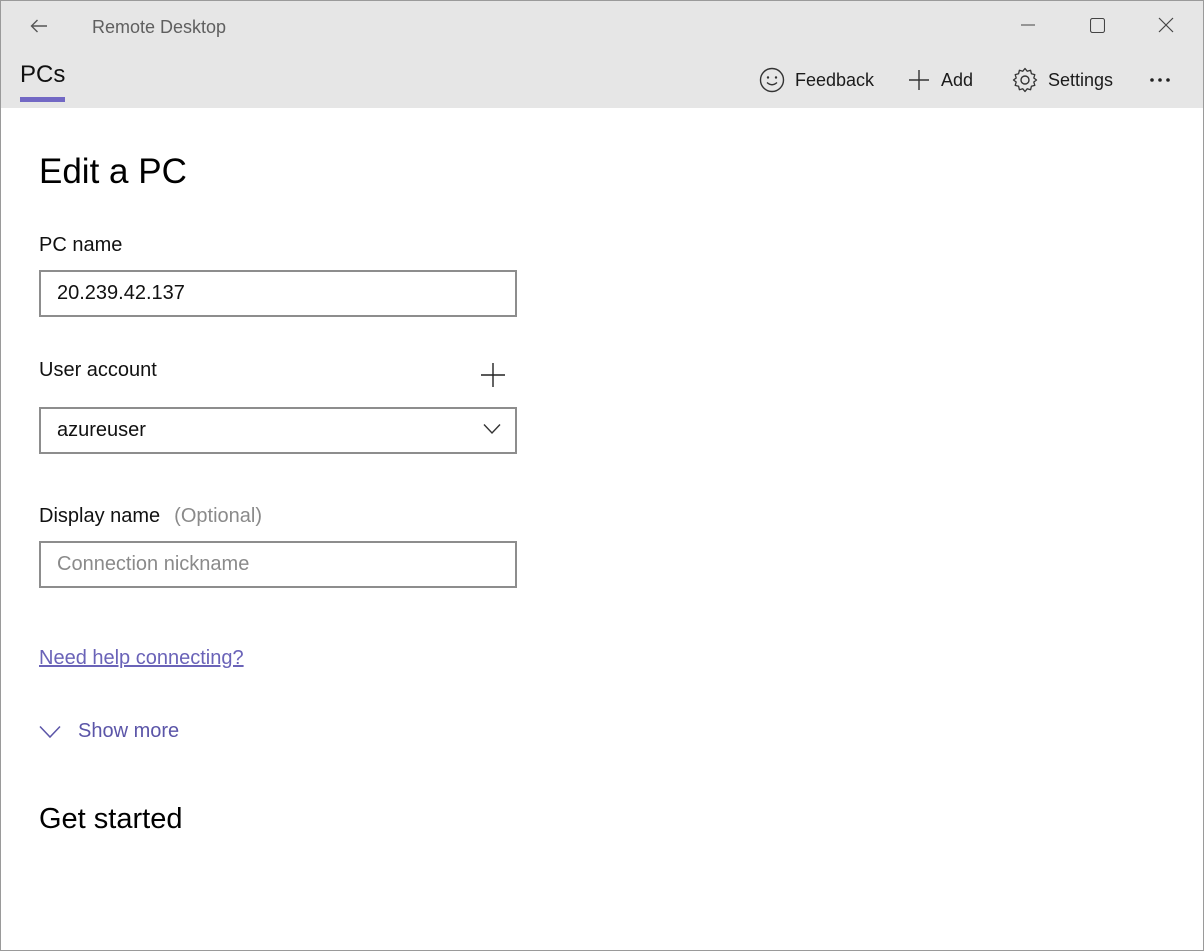 The image size is (1204, 951). I want to click on minimize-icon, so click(1028, 25).